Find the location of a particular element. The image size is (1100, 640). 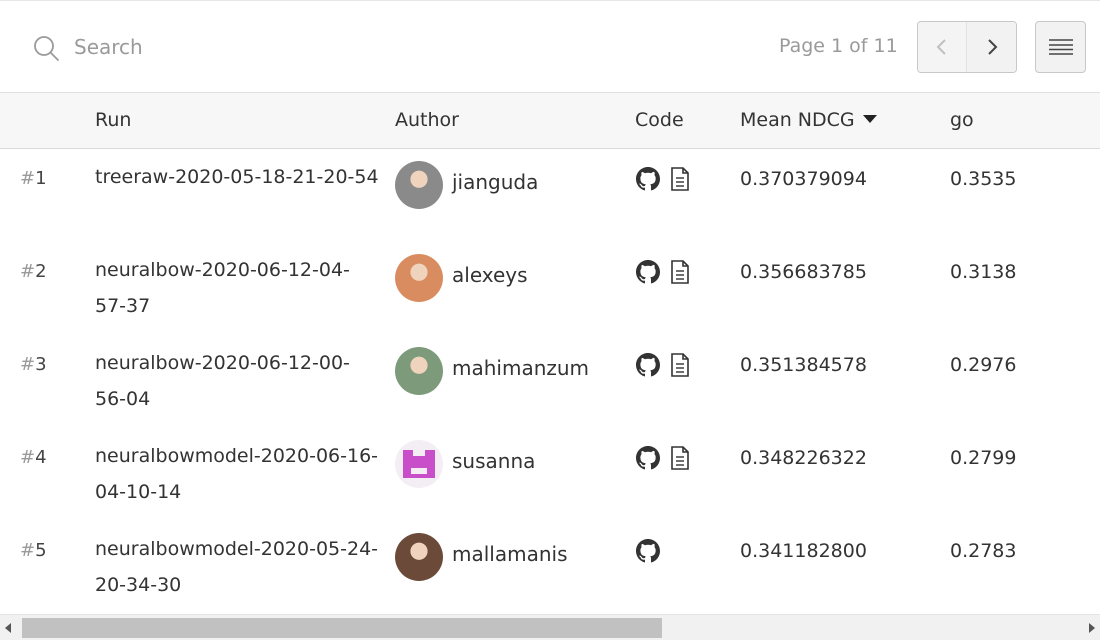

rank: #4 is located at coordinates (33, 457).